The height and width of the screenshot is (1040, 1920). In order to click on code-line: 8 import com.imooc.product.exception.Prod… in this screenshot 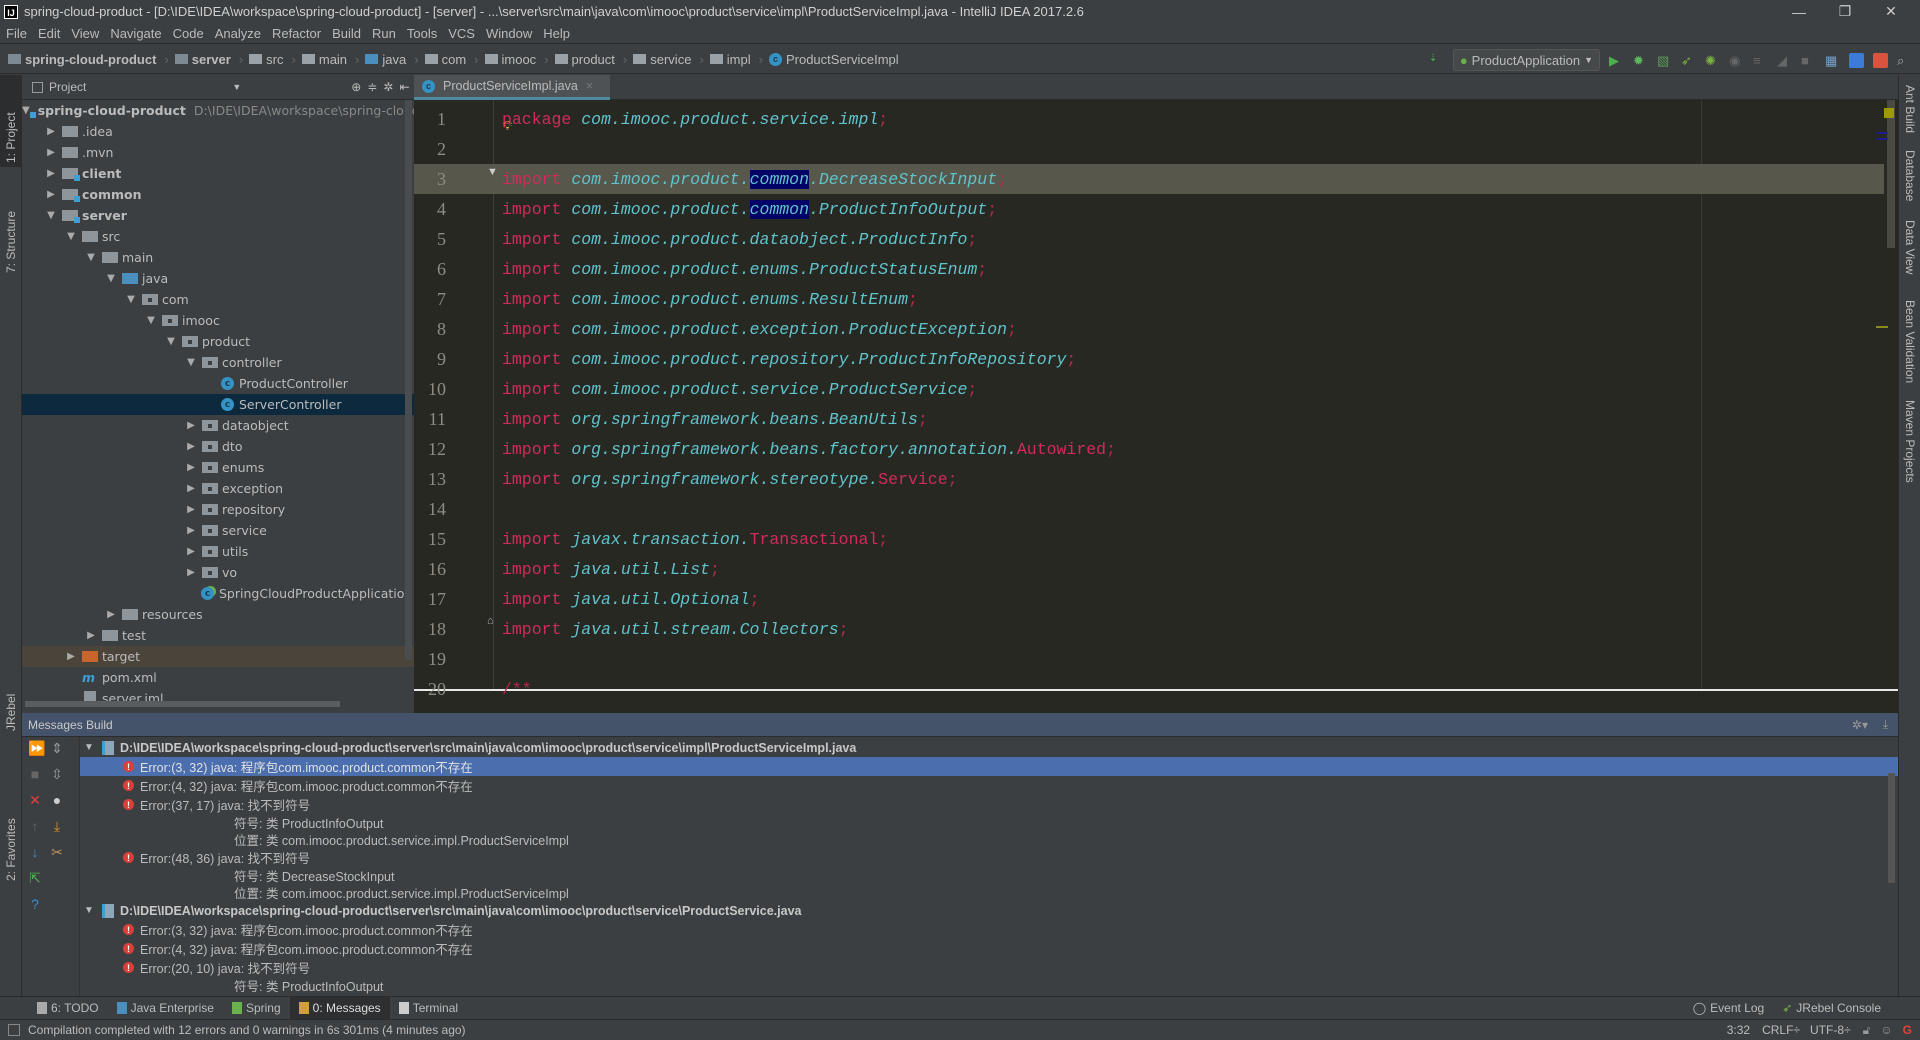, I will do `click(1149, 329)`.